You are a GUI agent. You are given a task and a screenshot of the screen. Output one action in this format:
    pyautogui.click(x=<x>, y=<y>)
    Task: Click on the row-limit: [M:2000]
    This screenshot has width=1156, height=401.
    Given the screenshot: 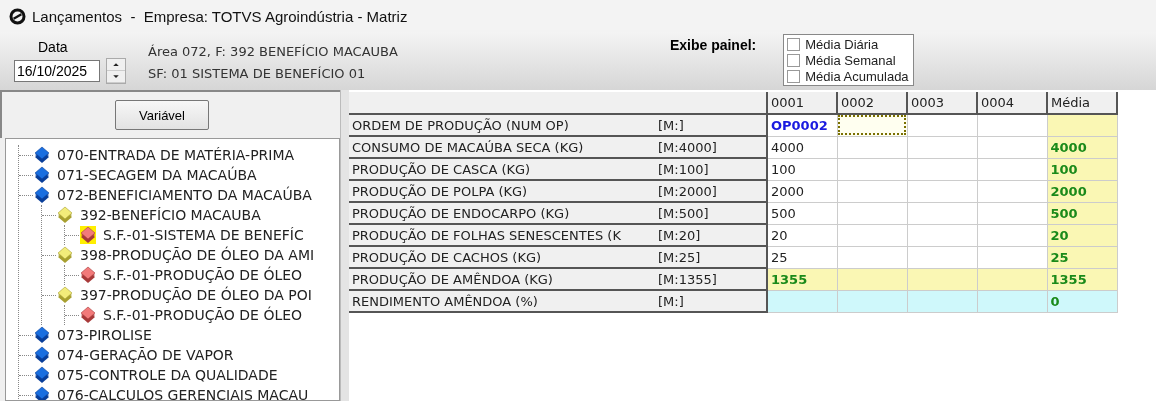 What is the action you would take?
    pyautogui.click(x=687, y=191)
    